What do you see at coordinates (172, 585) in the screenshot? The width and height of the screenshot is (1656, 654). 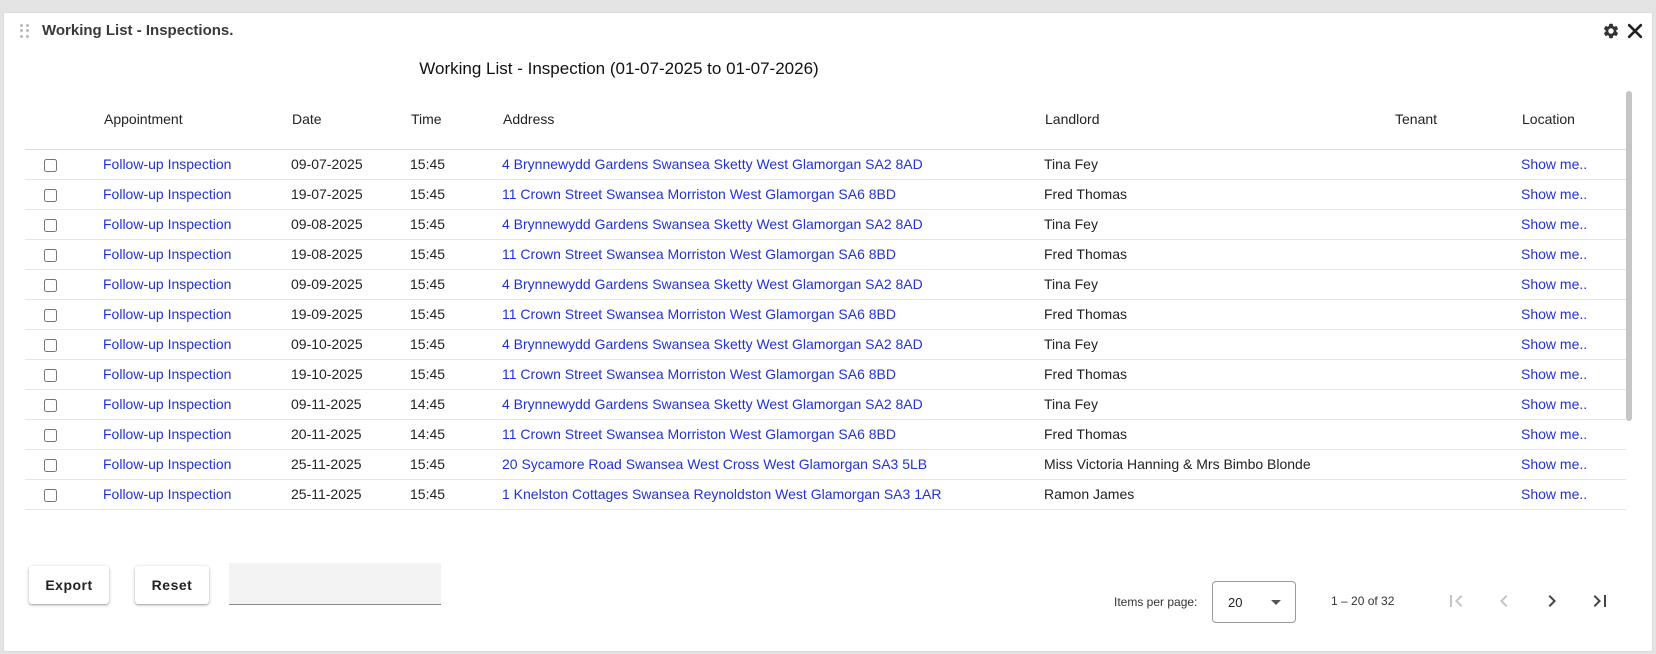 I see `reset-button: Reset` at bounding box center [172, 585].